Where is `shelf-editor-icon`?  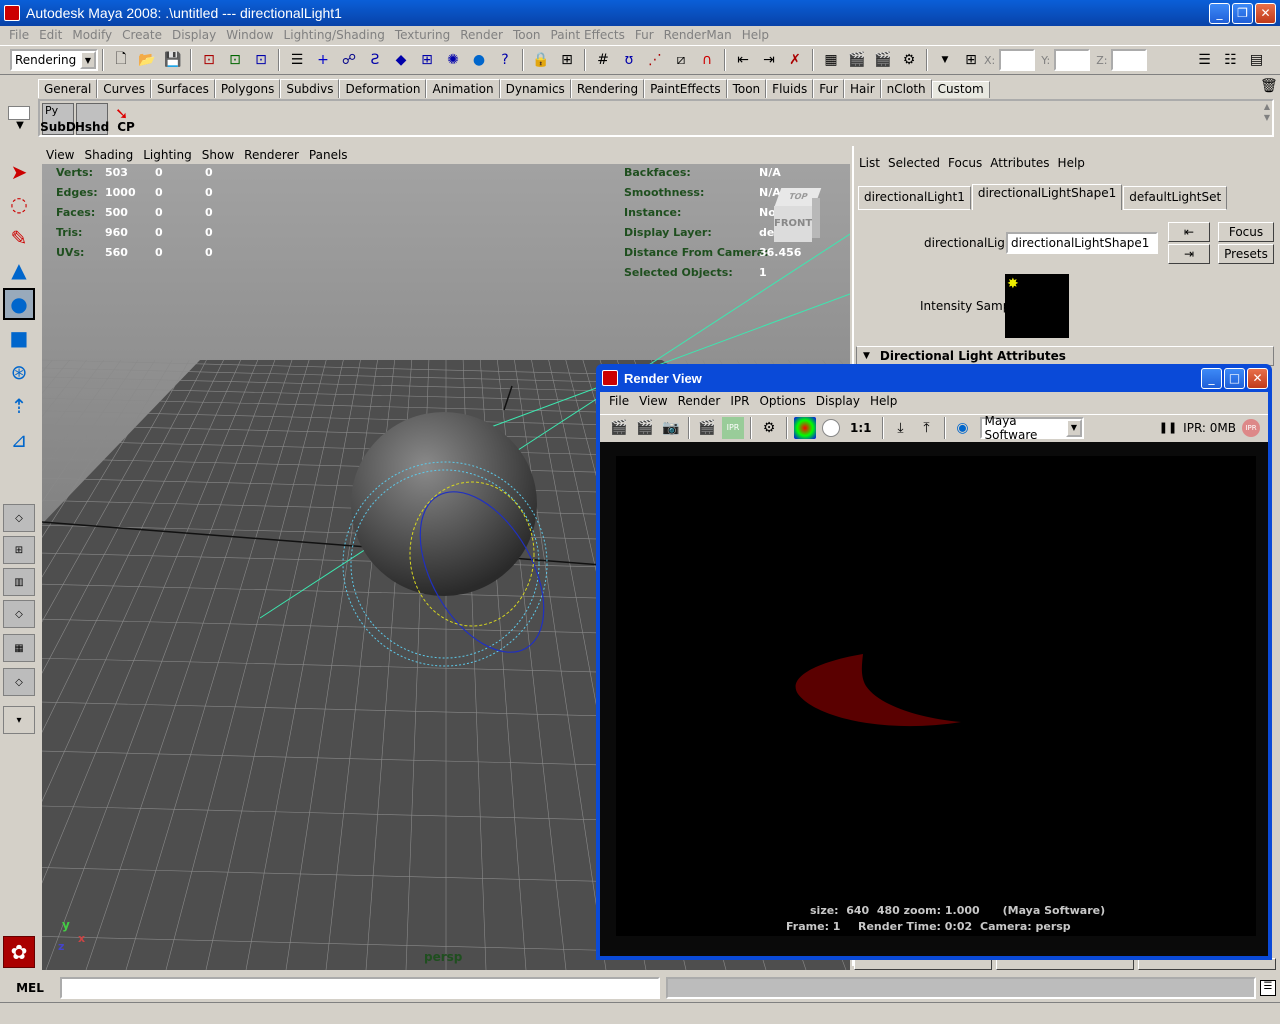
shelf-editor-icon is located at coordinates (19, 113).